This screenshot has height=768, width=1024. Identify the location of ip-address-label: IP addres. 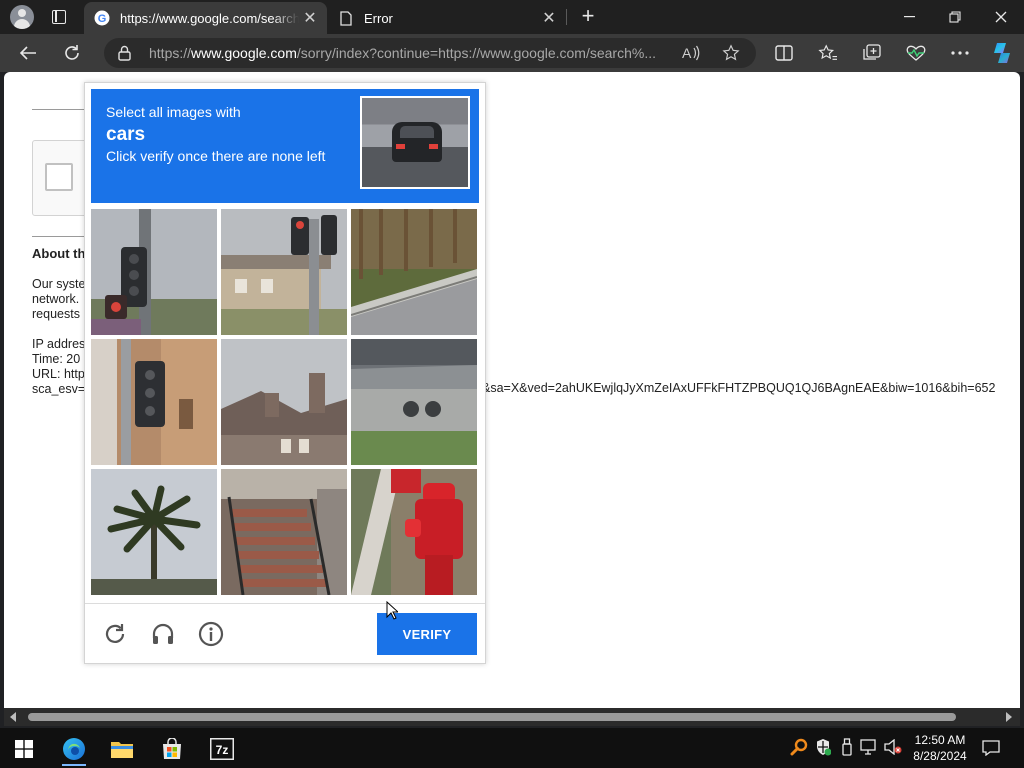
(59, 344).